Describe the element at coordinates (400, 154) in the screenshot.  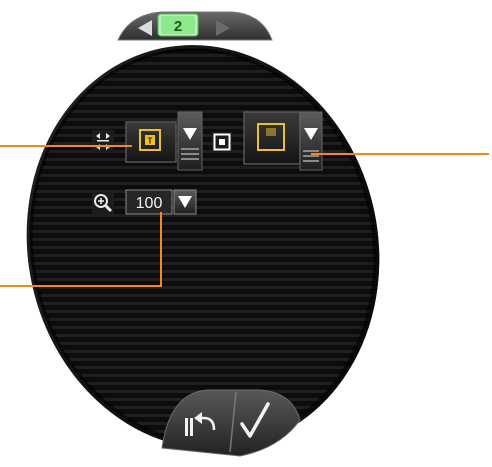
I see `callout-line-page` at that location.